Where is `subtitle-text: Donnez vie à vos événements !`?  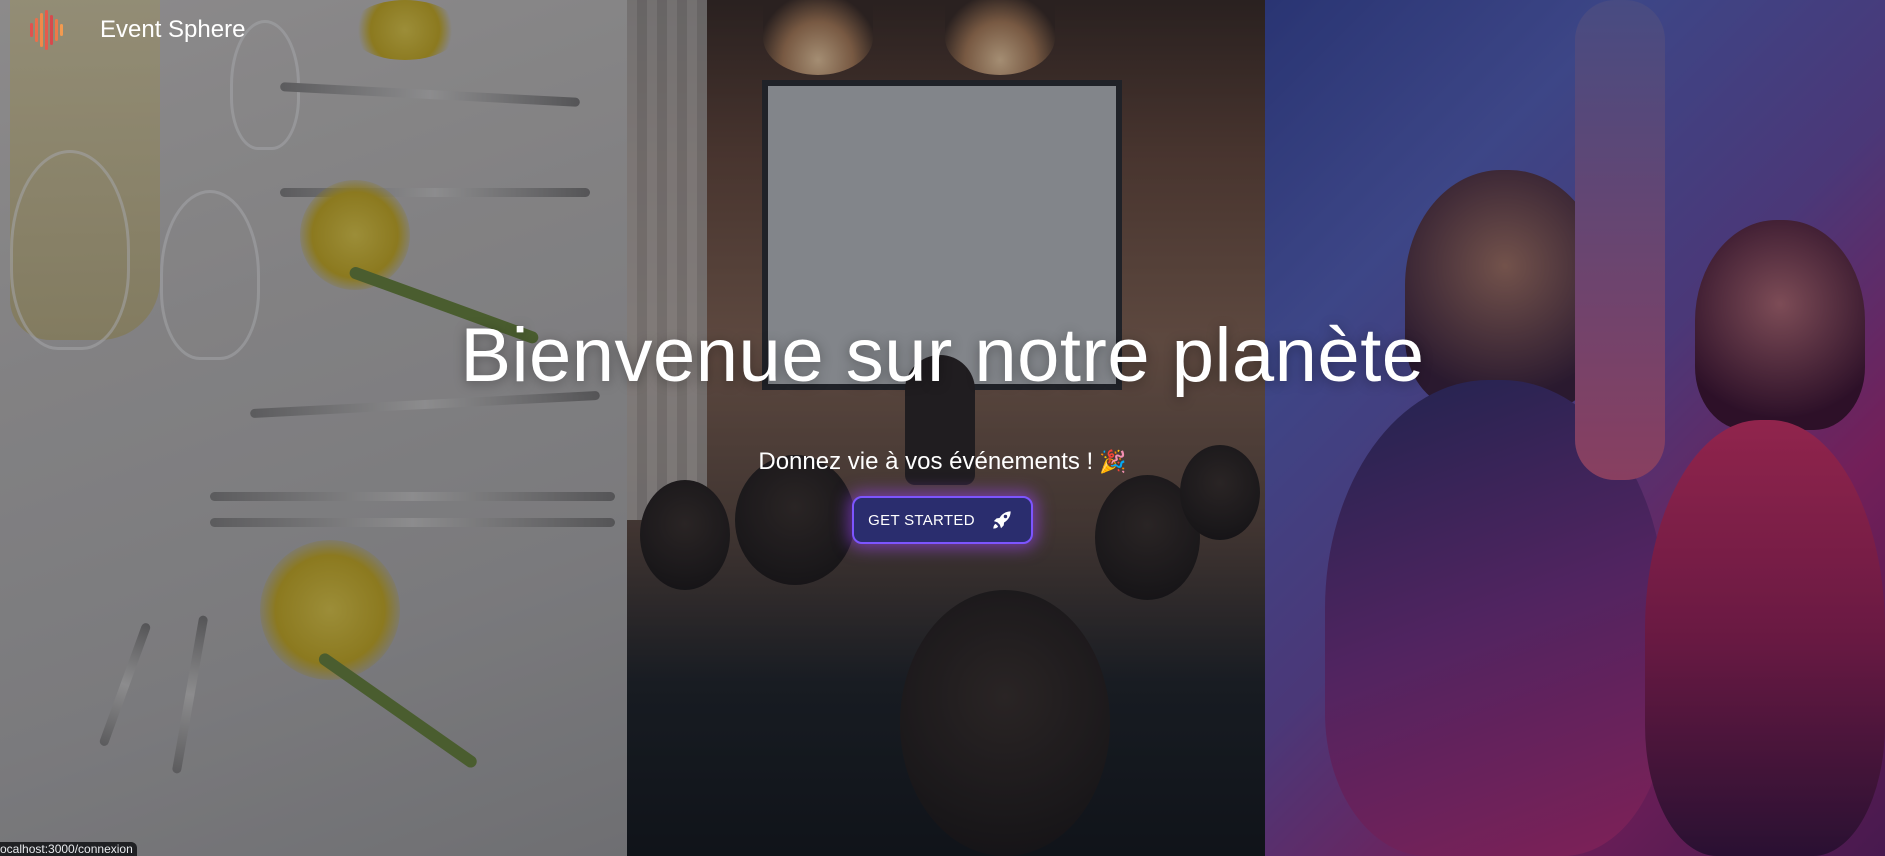 subtitle-text: Donnez vie à vos événements ! is located at coordinates (926, 461).